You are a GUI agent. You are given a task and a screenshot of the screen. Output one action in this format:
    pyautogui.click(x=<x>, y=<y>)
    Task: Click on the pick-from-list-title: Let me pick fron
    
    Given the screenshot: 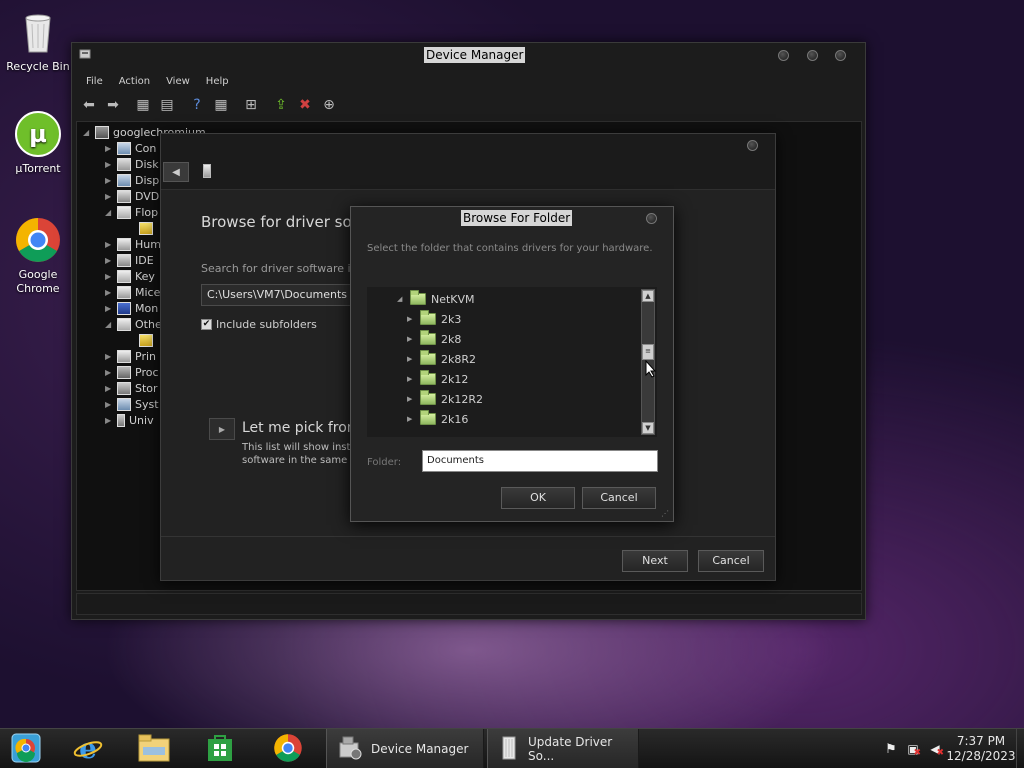 What is the action you would take?
    pyautogui.click(x=299, y=428)
    